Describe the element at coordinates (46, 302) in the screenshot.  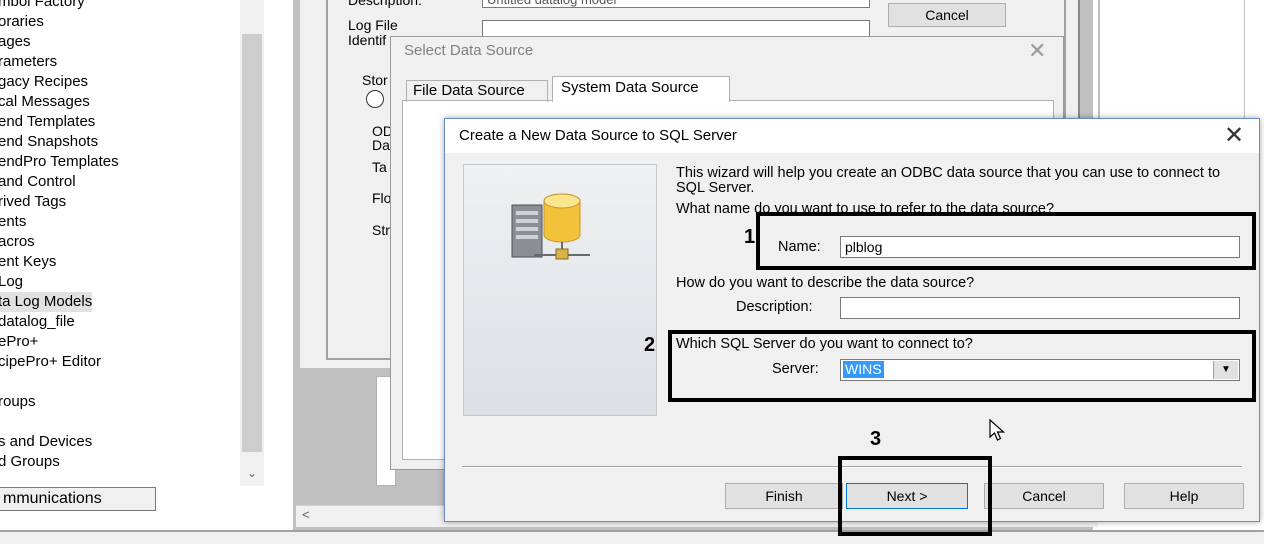
I see `tree-item-selected: ta Log Models` at that location.